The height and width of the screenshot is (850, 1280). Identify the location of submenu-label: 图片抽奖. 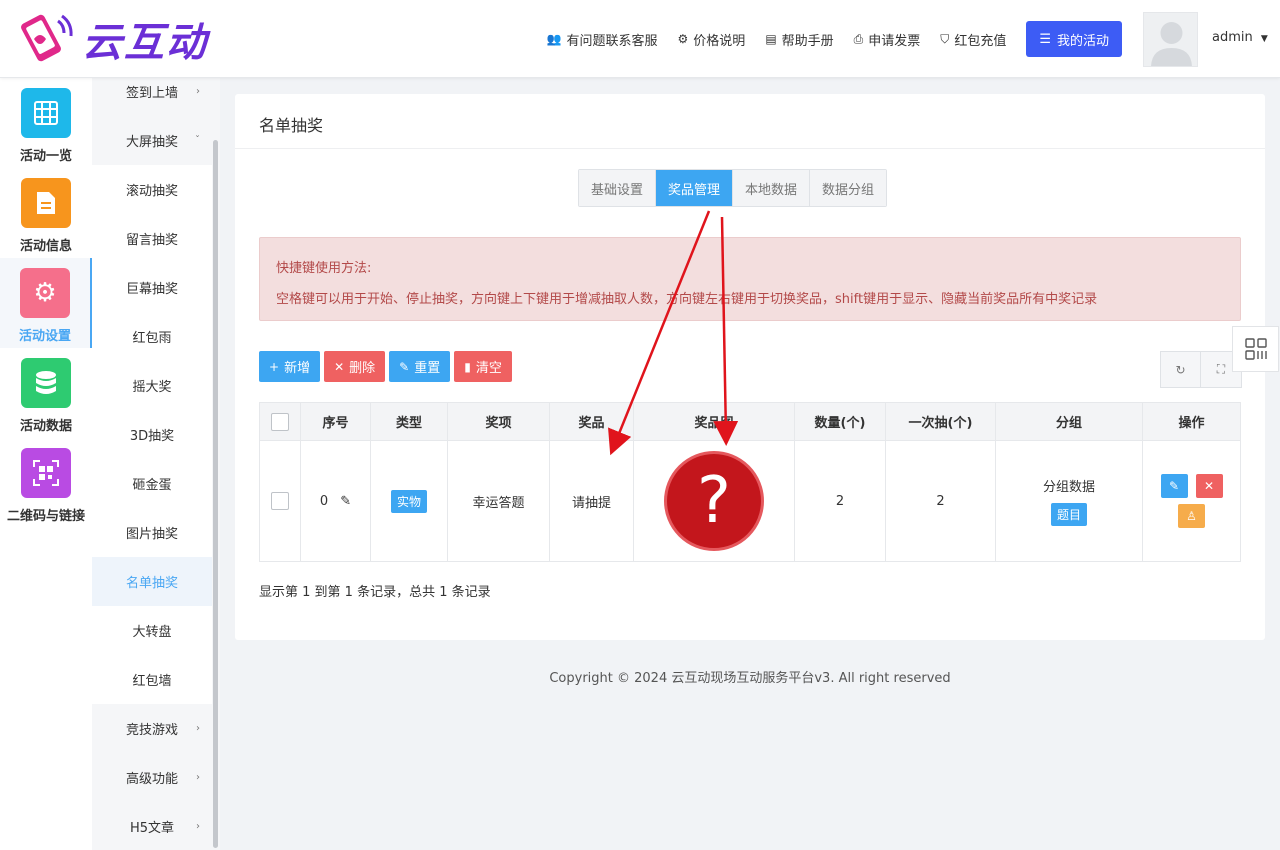
(151, 534).